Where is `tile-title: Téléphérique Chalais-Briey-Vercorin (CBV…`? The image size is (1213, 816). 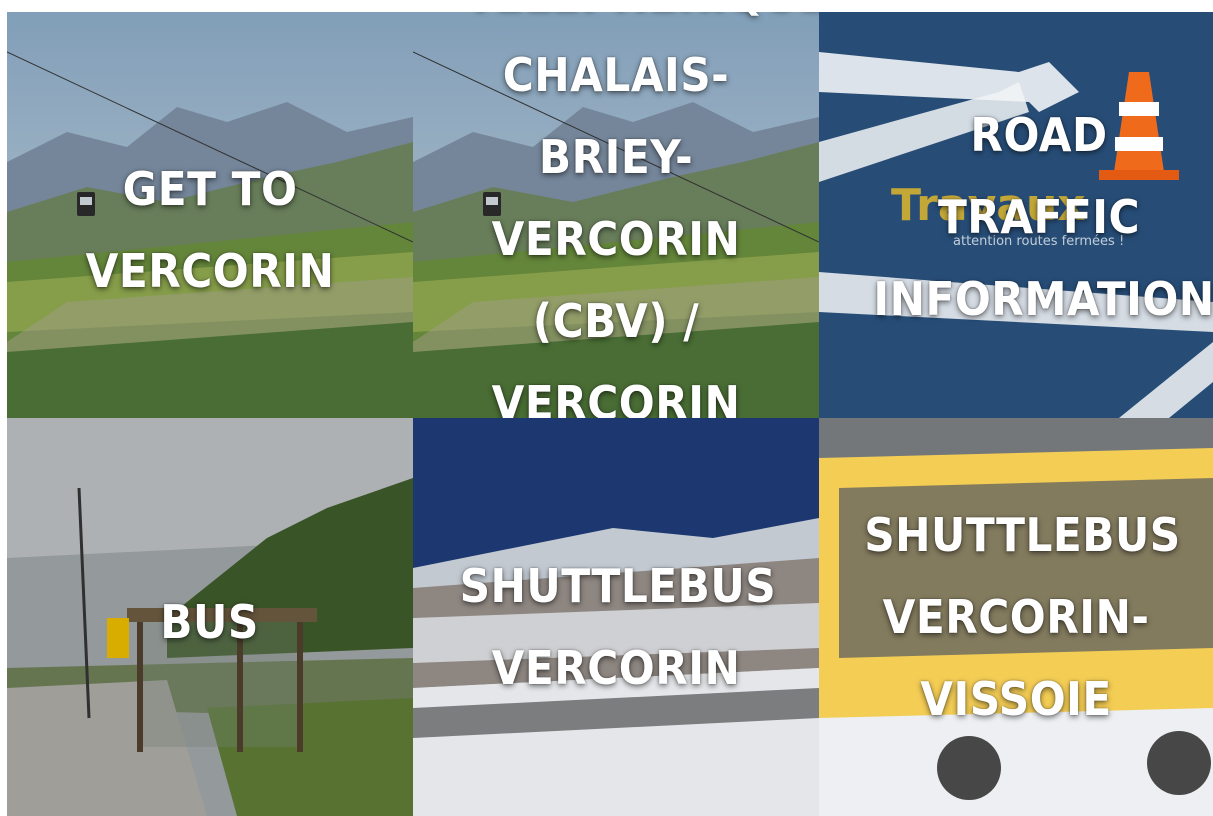 tile-title: Téléphérique Chalais-Briey-Vercorin (CBV… is located at coordinates (642, 215).